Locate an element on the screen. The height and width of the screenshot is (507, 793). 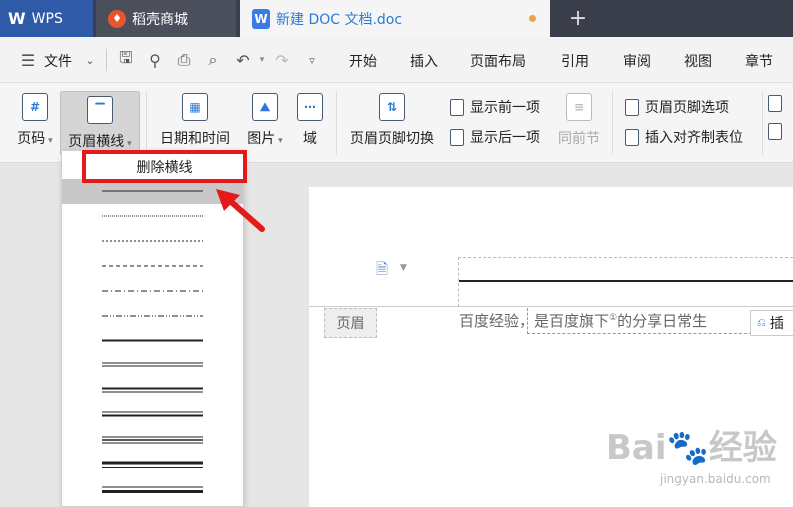
header-footer-options-button: 页眉页脚选项 is located at coordinates (677, 107).